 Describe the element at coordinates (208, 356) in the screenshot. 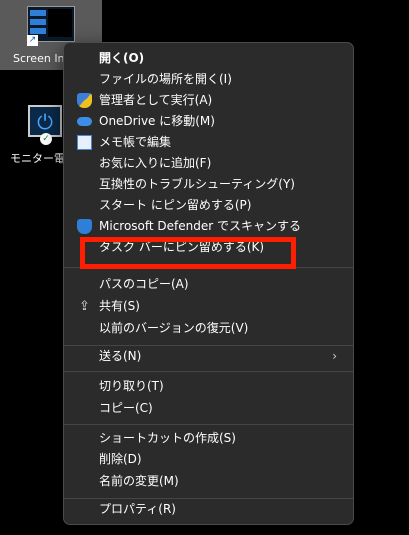

I see `menu-item-send-to: 送る(N) ›` at that location.